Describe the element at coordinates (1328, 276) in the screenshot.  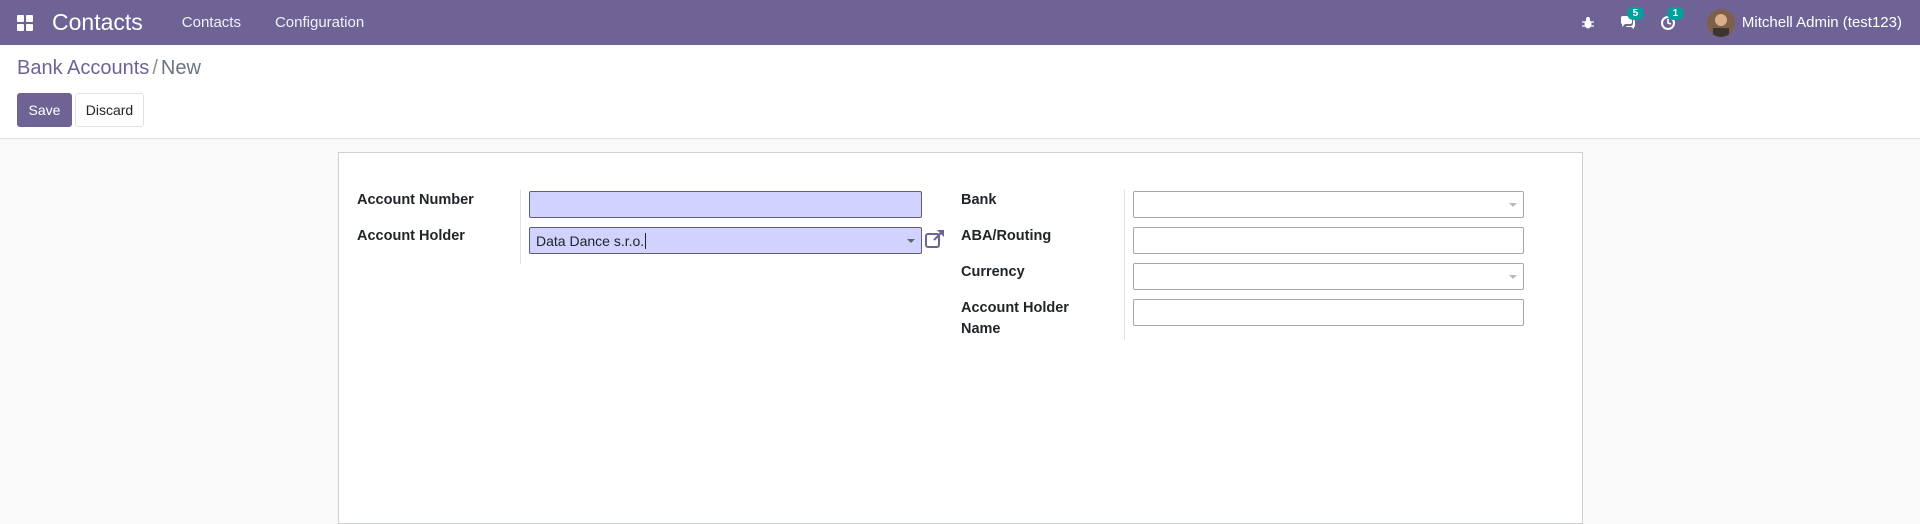
I see `currency-select` at that location.